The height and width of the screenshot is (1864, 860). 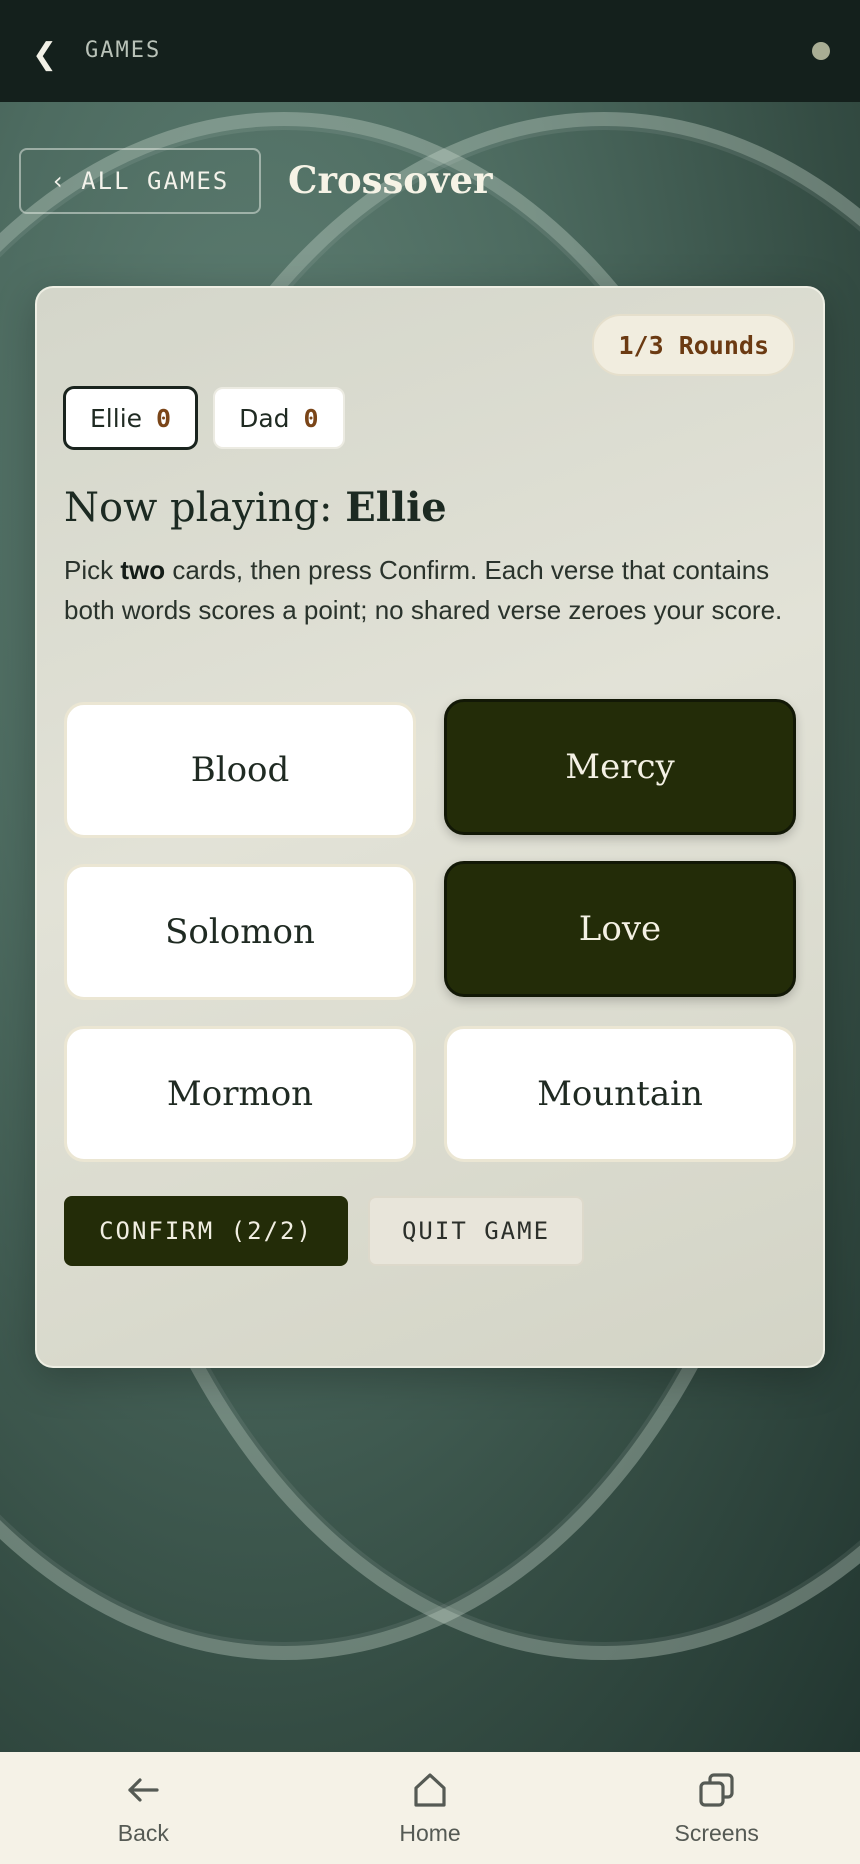 I want to click on nav-home: Home, so click(x=430, y=1808).